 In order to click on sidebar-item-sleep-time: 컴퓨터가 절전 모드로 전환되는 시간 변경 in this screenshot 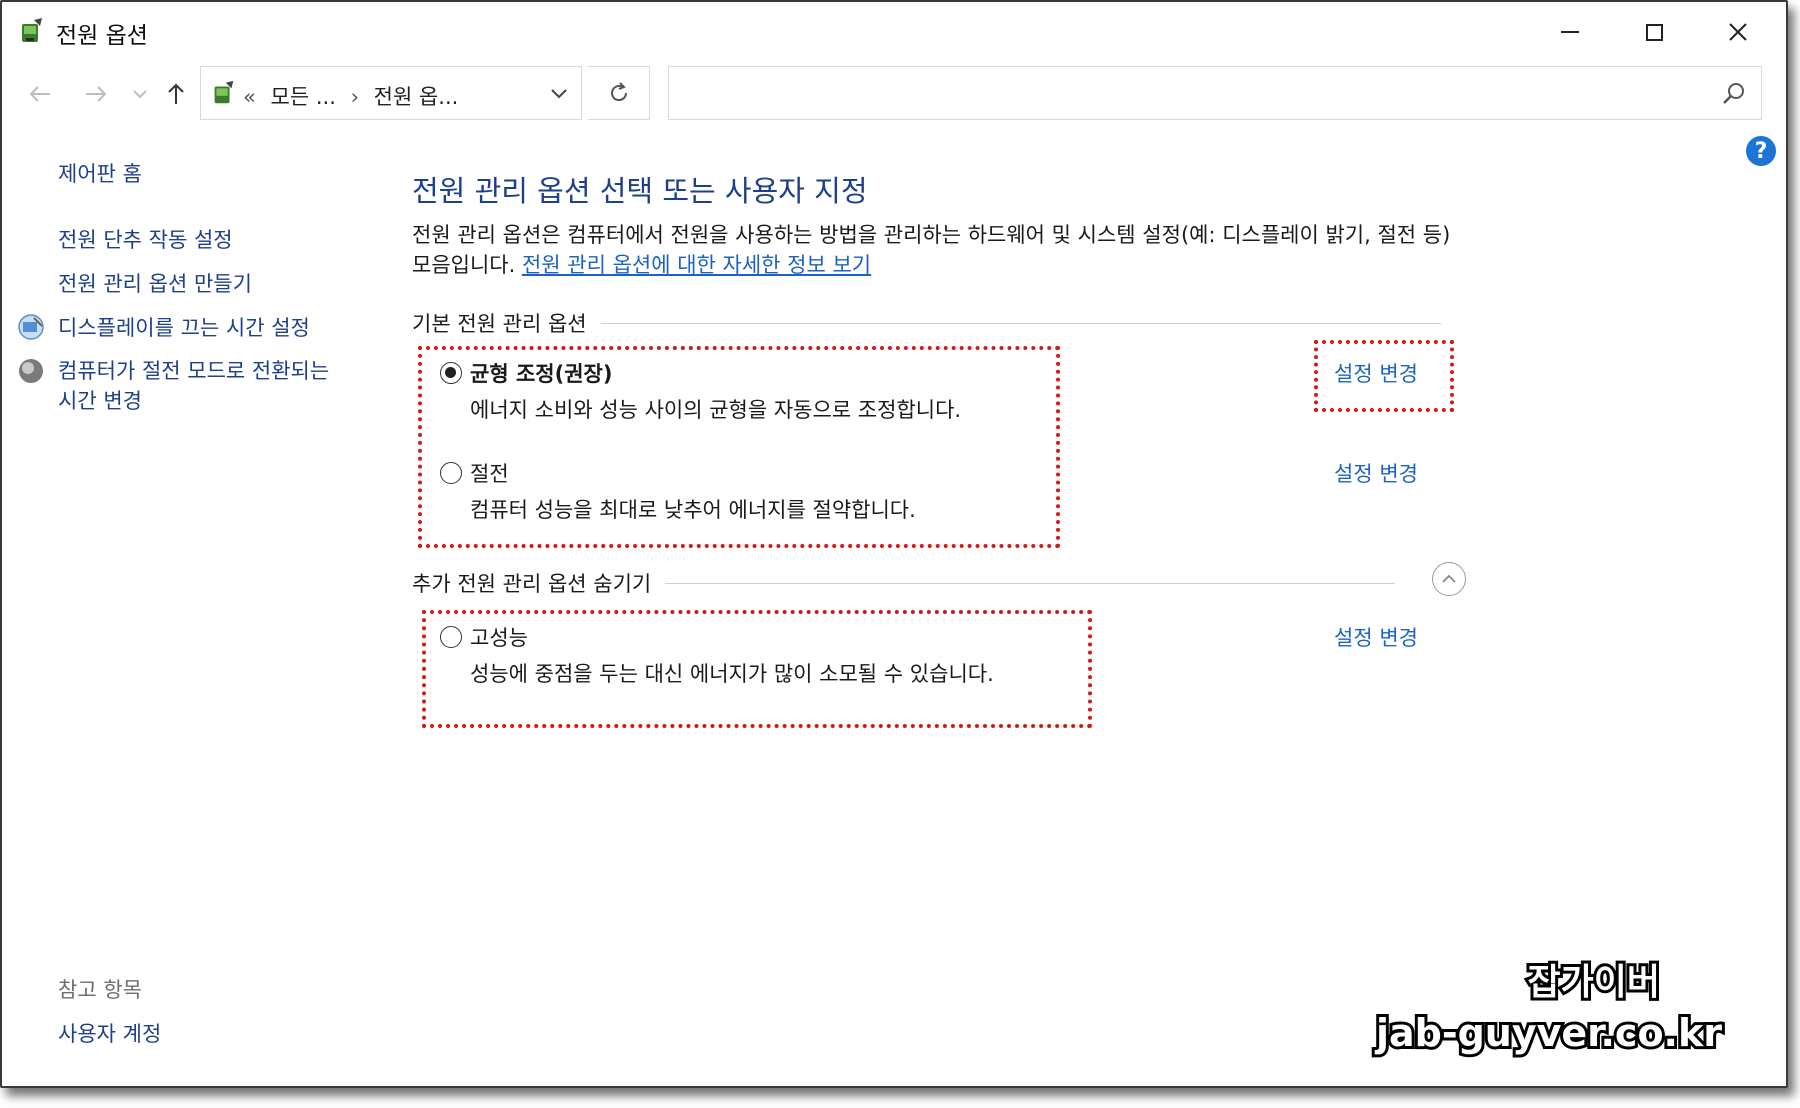, I will do `click(203, 386)`.